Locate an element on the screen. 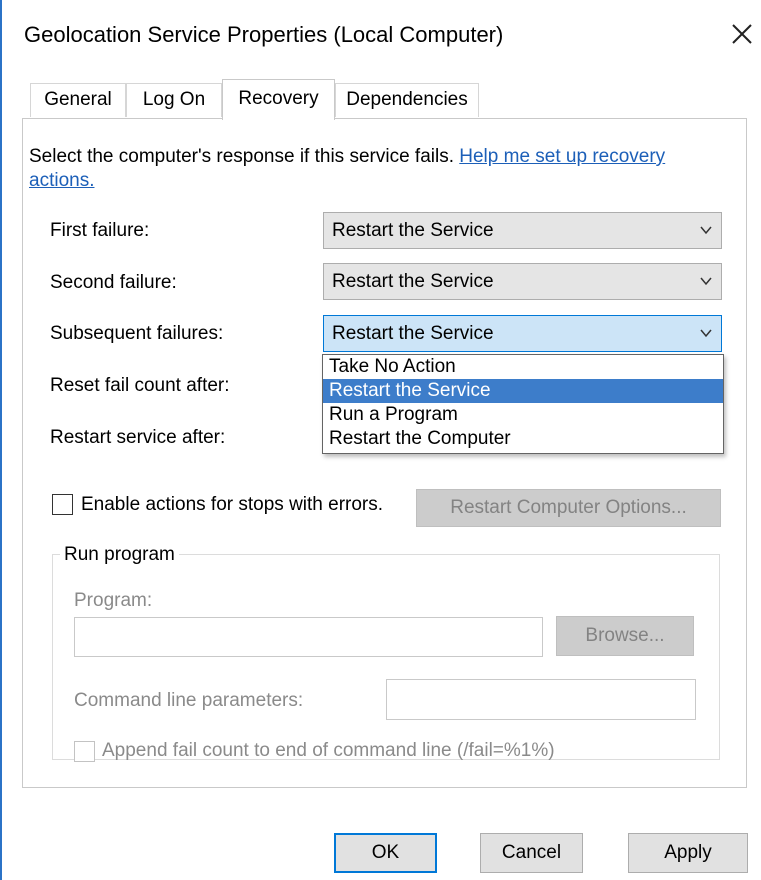 Image resolution: width=761 pixels, height=880 pixels. first-failure-label: First failure: is located at coordinates (100, 230).